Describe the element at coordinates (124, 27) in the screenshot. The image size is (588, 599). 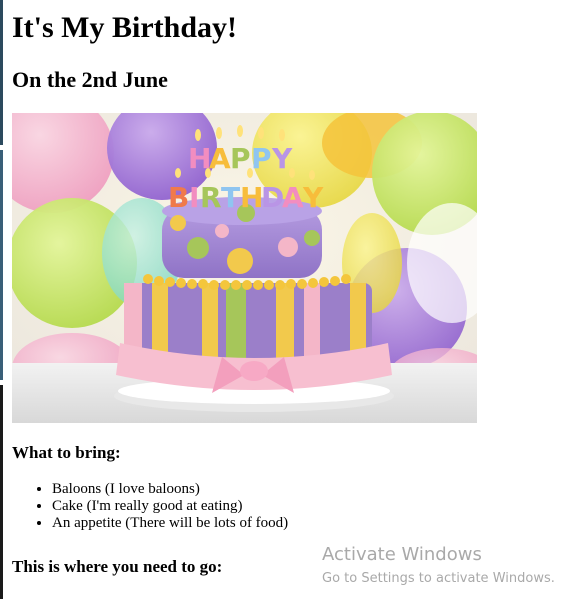
I see `page-title: It's My Birthday!` at that location.